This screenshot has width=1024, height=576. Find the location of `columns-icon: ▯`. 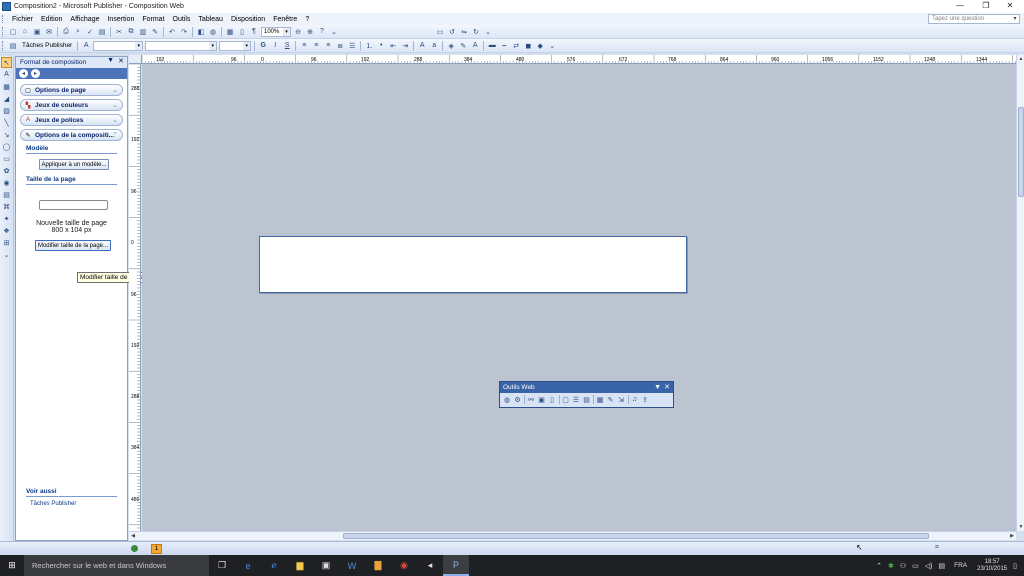

columns-icon: ▯ is located at coordinates (242, 31).